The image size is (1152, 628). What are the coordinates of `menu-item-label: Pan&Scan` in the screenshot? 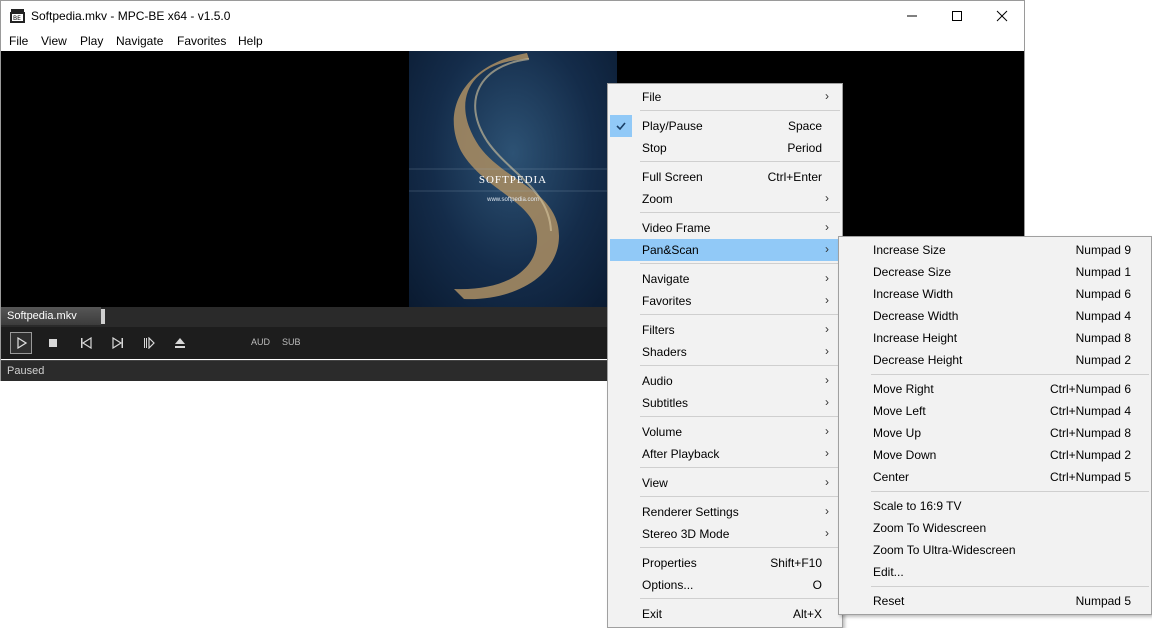 It's located at (670, 250).